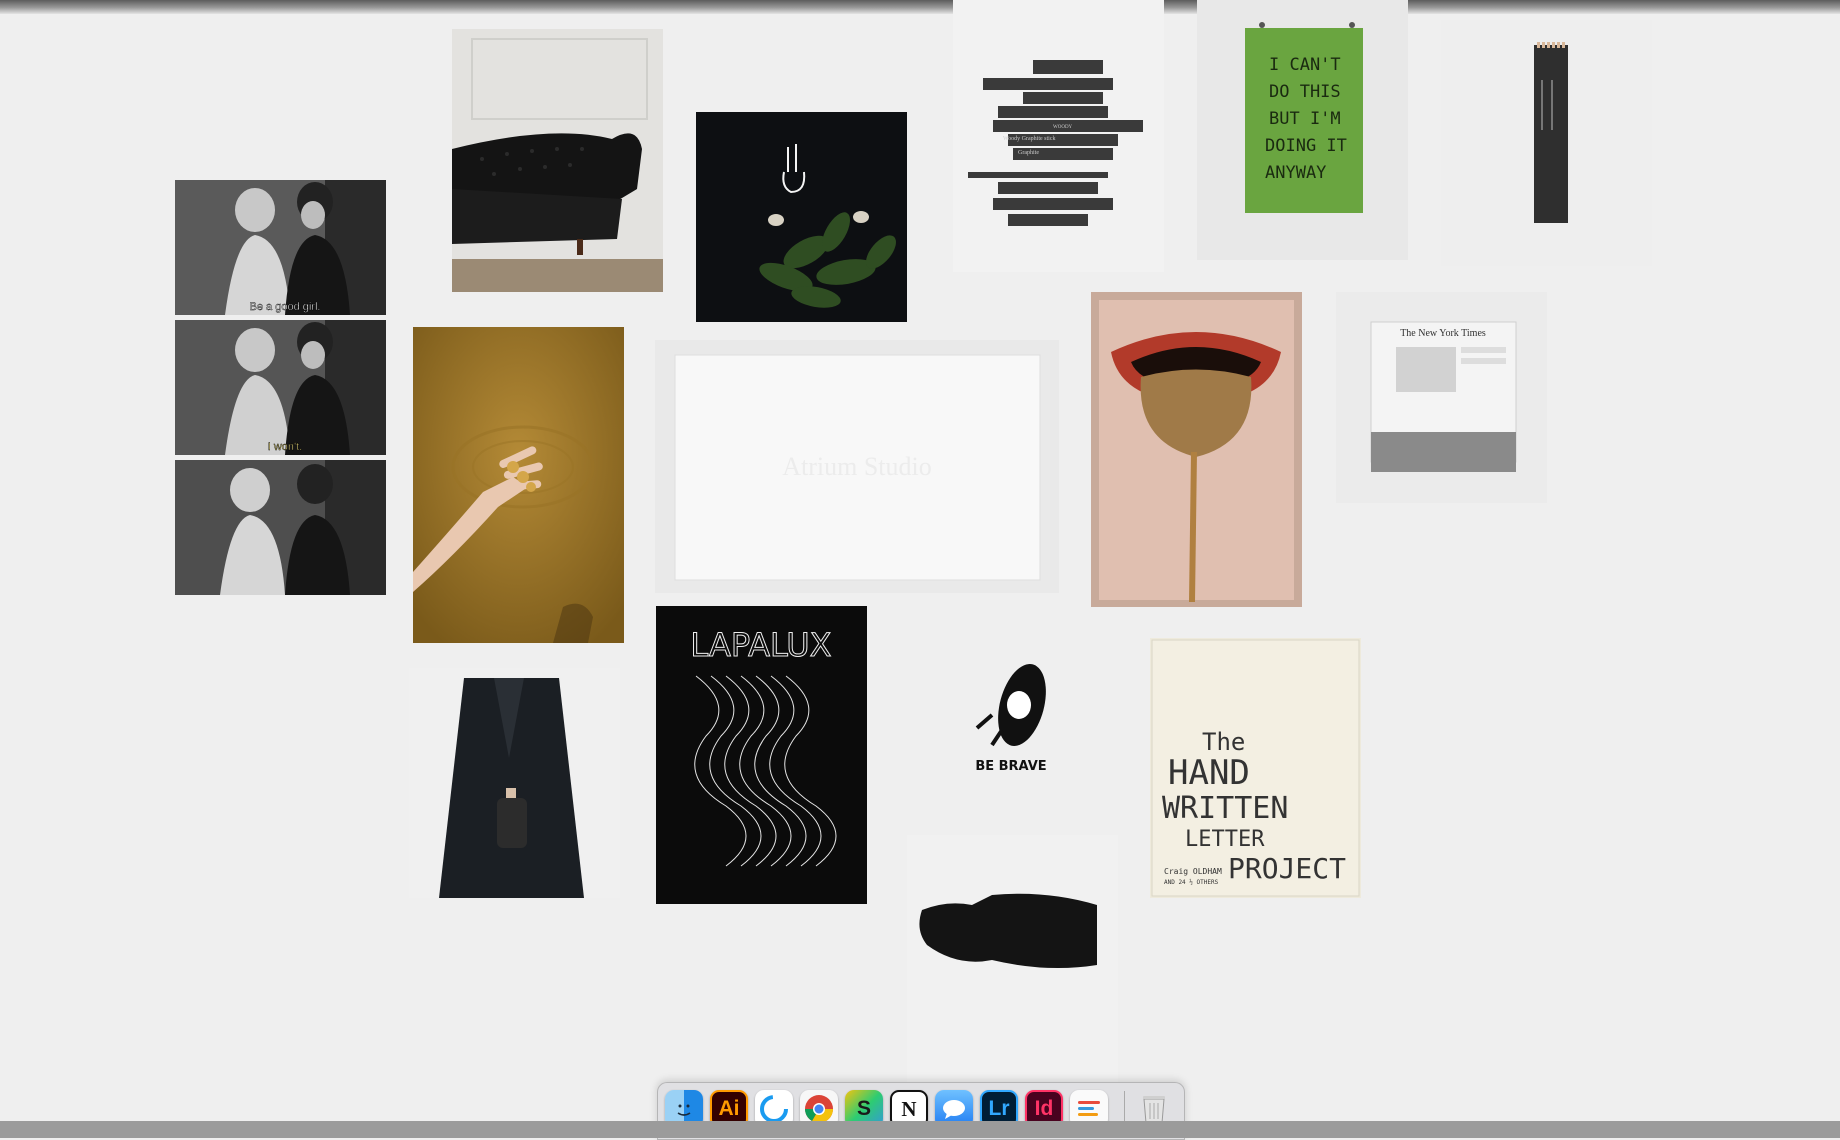  What do you see at coordinates (280, 247) in the screenshot?
I see `film-still-frame-1: Be a good girl.` at bounding box center [280, 247].